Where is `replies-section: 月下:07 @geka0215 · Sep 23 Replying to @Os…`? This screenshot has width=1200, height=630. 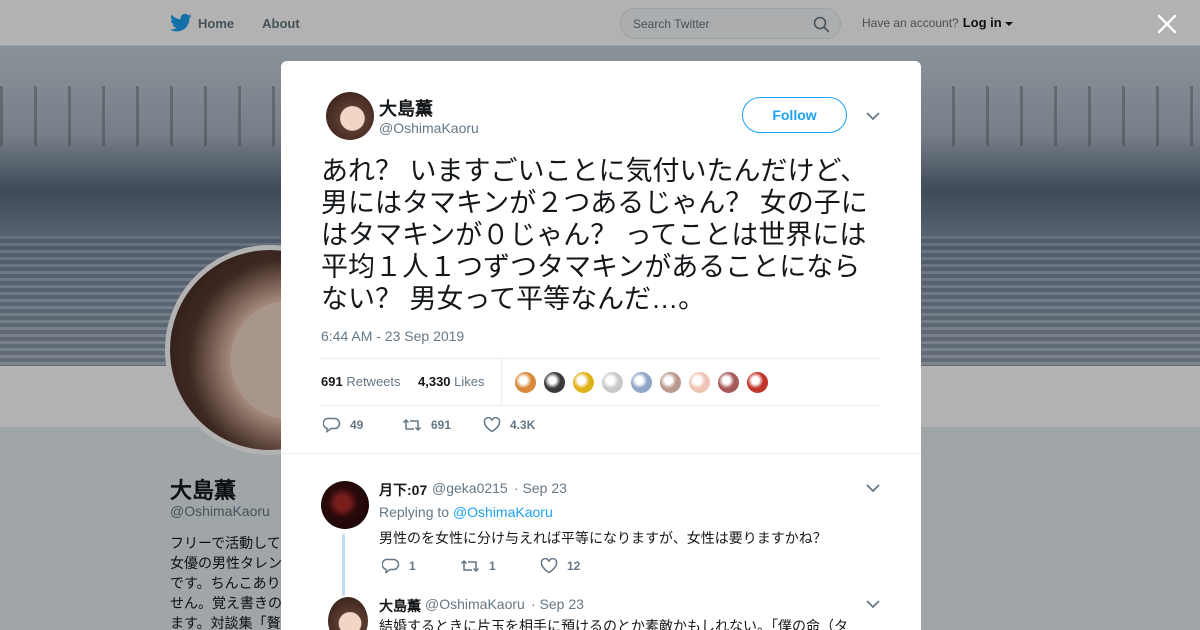 replies-section: 月下:07 @geka0215 · Sep 23 Replying to @Os… is located at coordinates (601, 541).